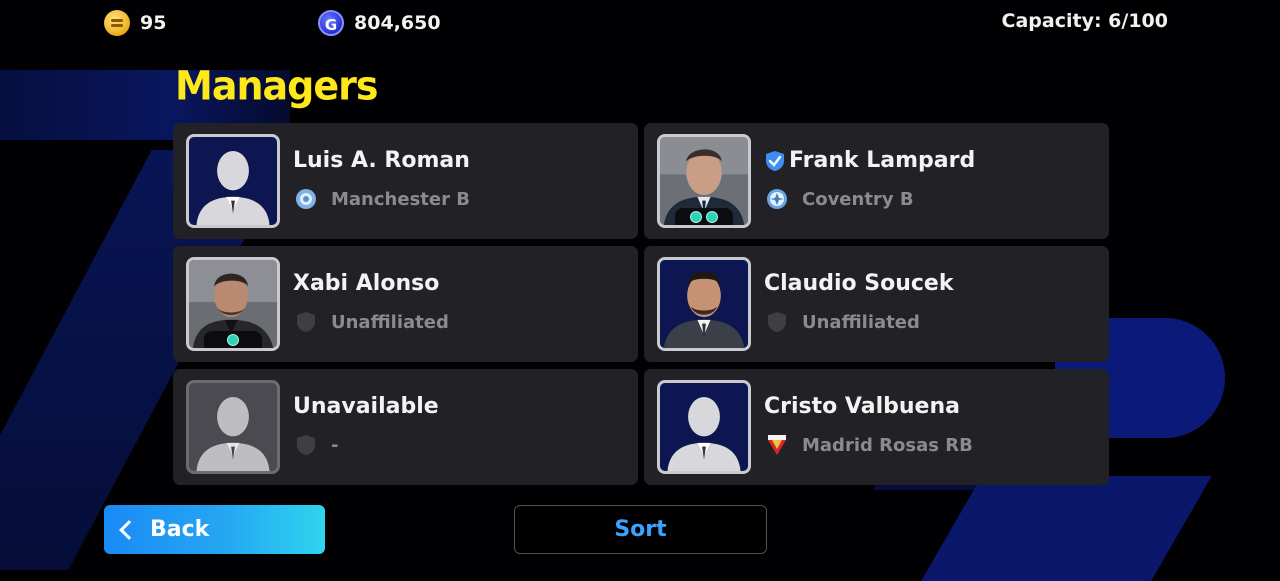  Describe the element at coordinates (180, 529) in the screenshot. I see `back-button-label: Back` at that location.